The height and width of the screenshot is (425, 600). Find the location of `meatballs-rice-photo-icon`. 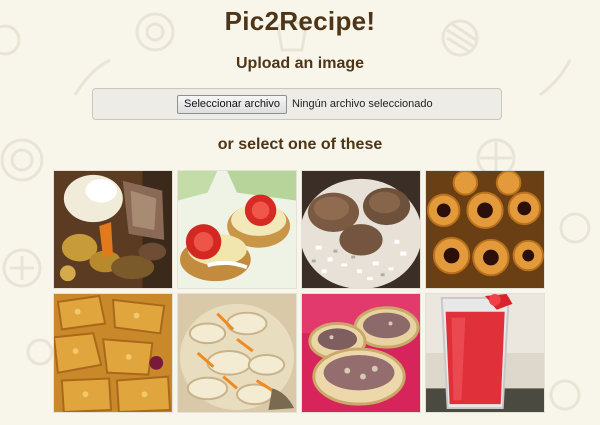

meatballs-rice-photo-icon is located at coordinates (361, 229).